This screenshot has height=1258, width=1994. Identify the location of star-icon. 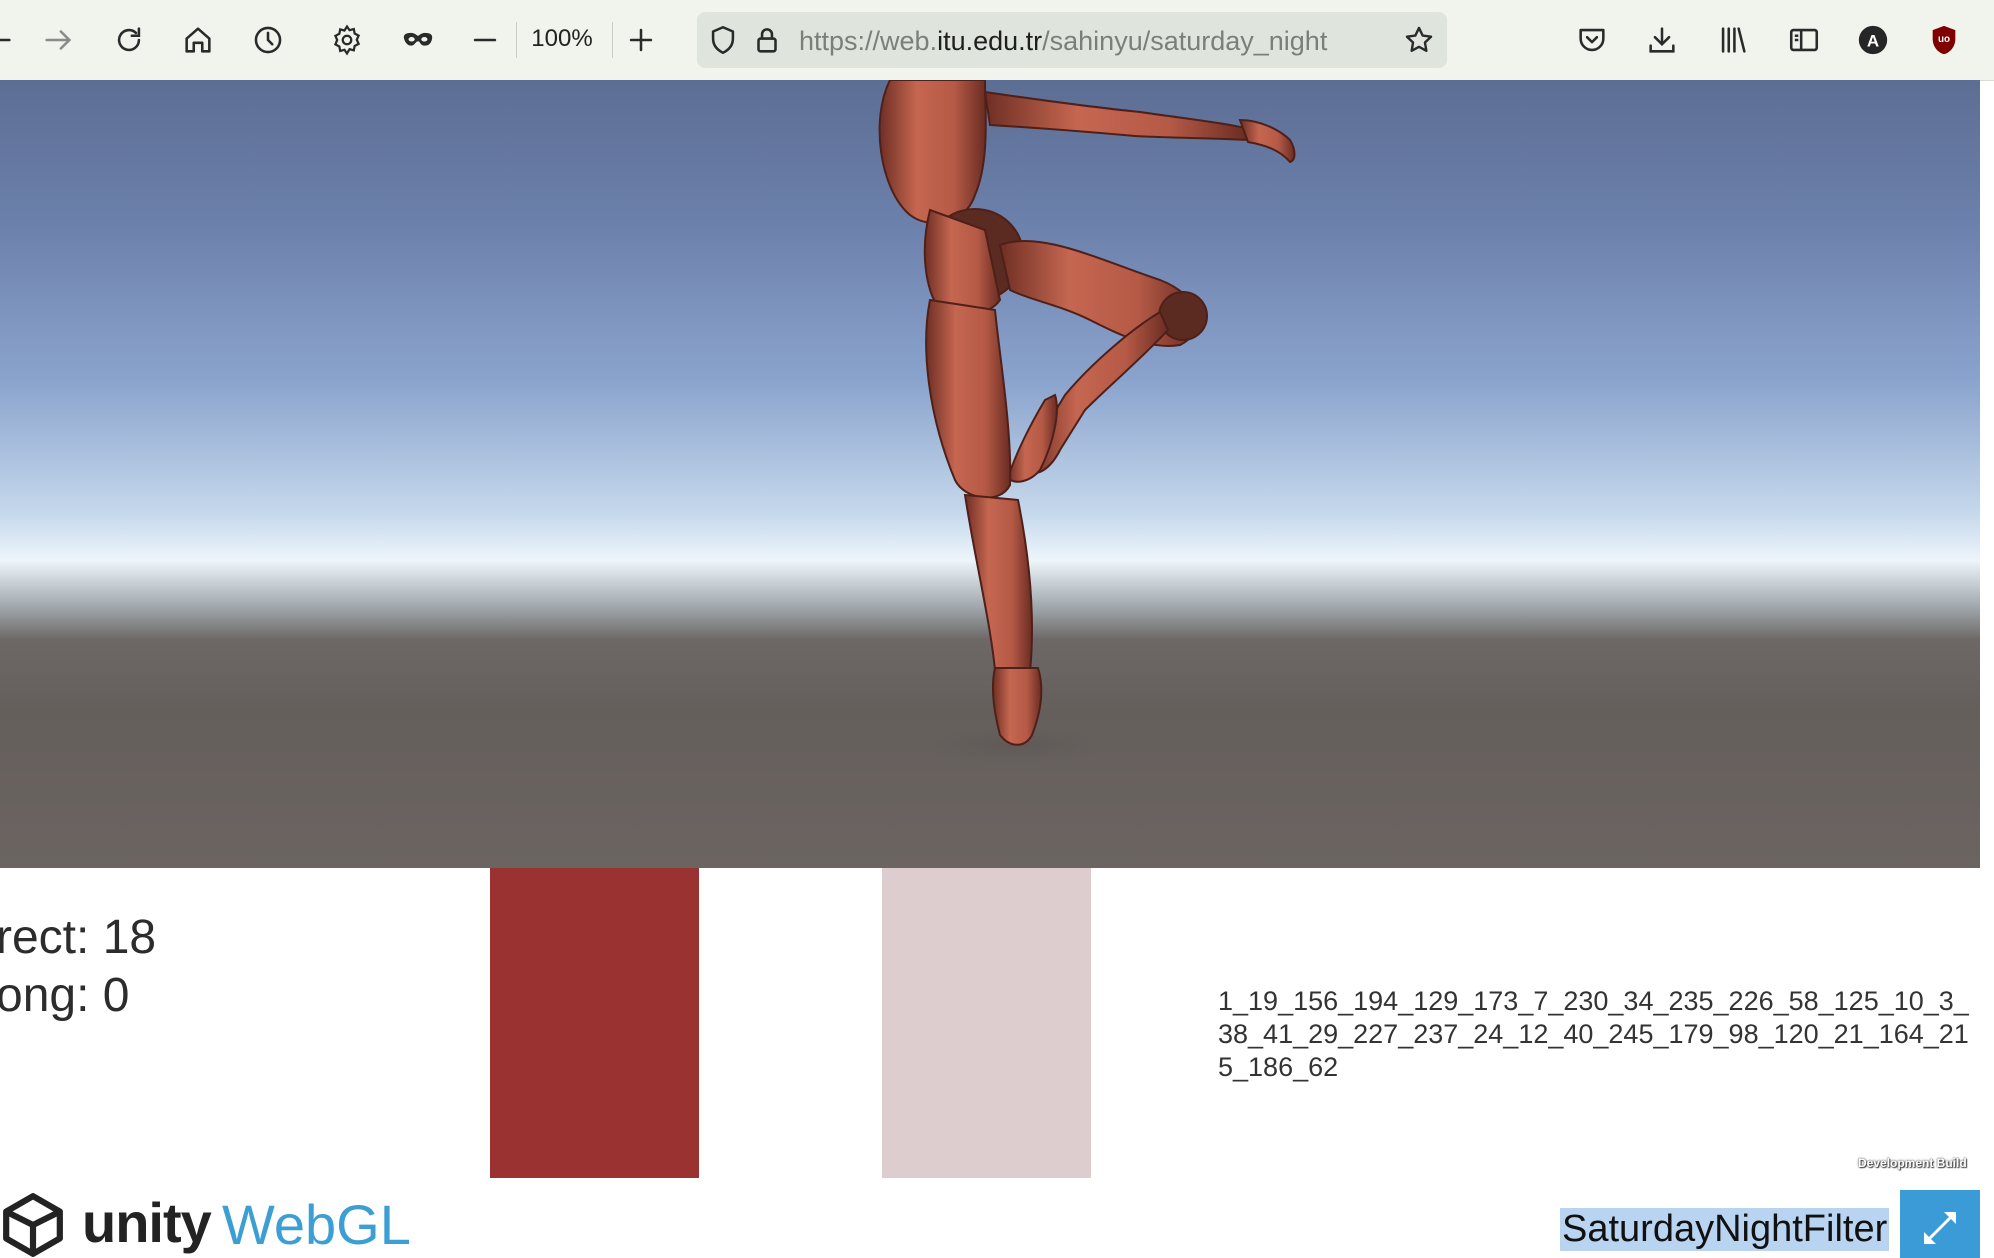
(1419, 39).